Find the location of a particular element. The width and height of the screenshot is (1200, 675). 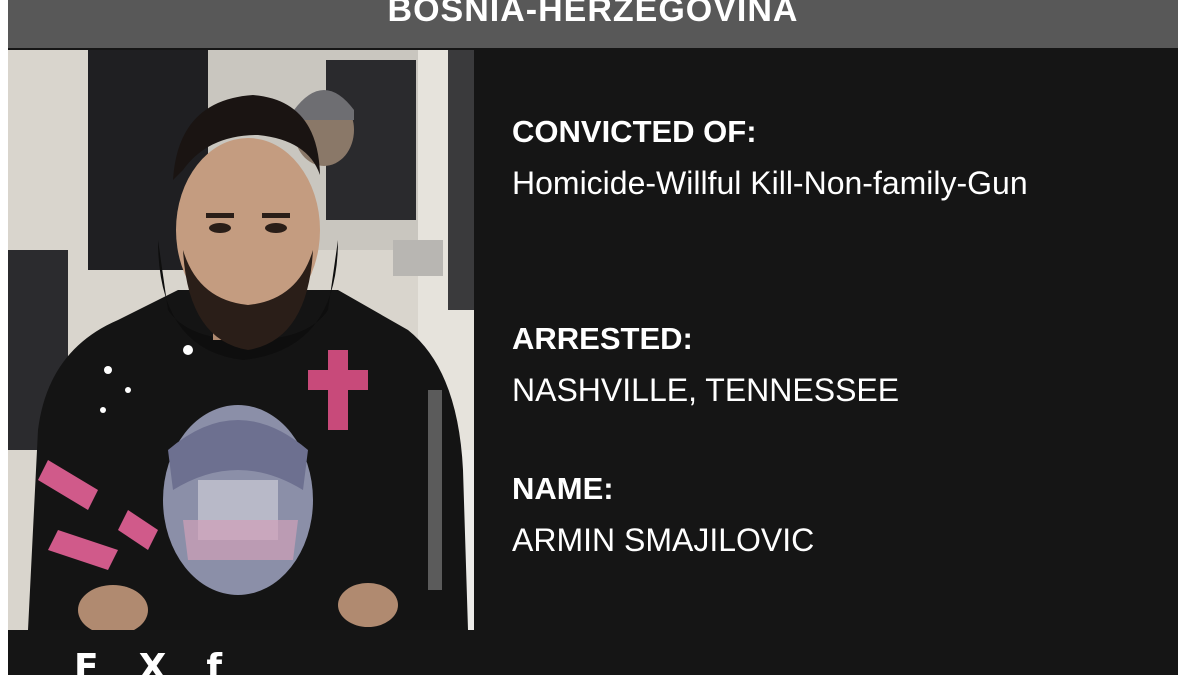

share-bar: F X f is located at coordinates (148, 661).